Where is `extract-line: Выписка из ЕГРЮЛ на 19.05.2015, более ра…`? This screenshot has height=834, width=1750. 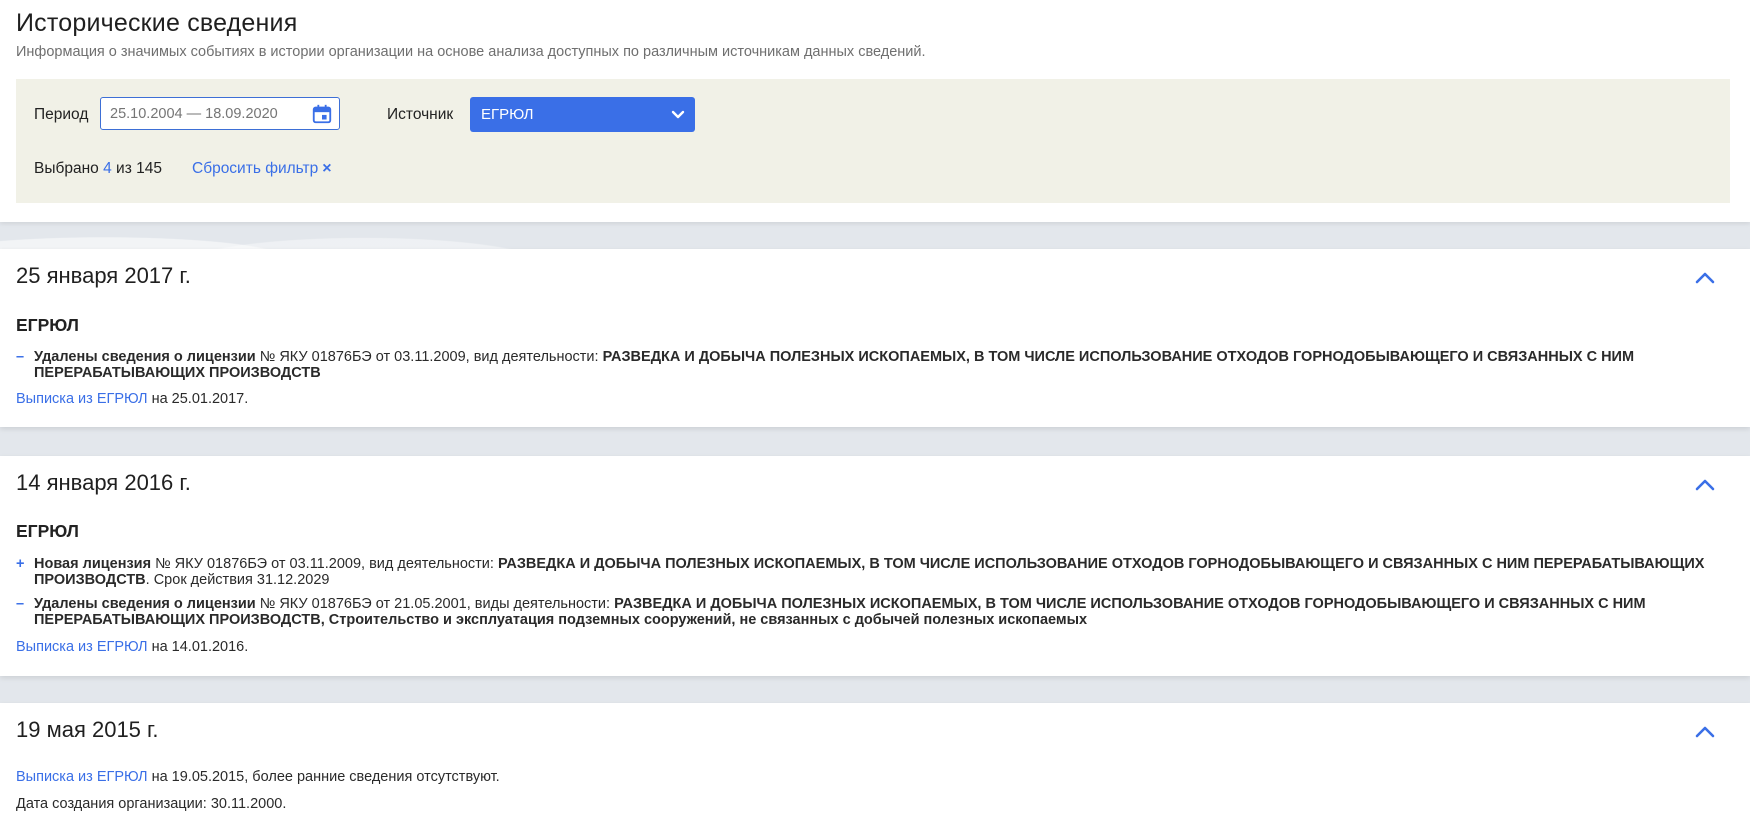
extract-line: Выписка из ЕГРЮЛ на 19.05.2015, более ра… is located at coordinates (258, 777).